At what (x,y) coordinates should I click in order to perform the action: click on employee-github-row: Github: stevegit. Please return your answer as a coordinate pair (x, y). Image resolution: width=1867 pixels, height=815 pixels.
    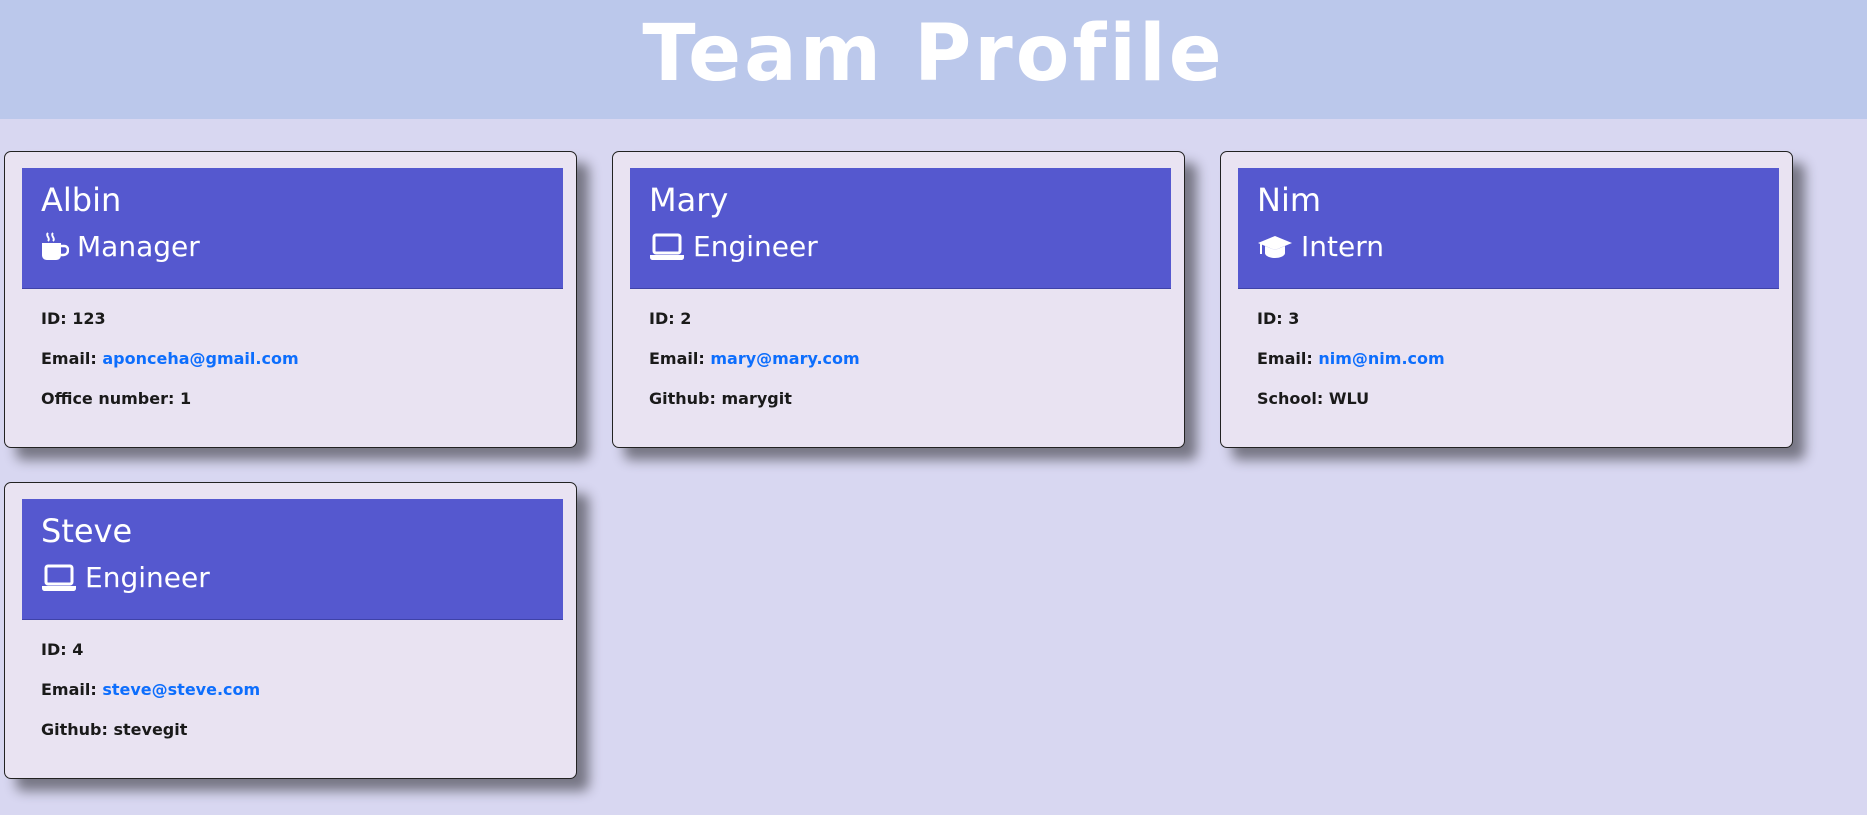
    Looking at the image, I should click on (150, 739).